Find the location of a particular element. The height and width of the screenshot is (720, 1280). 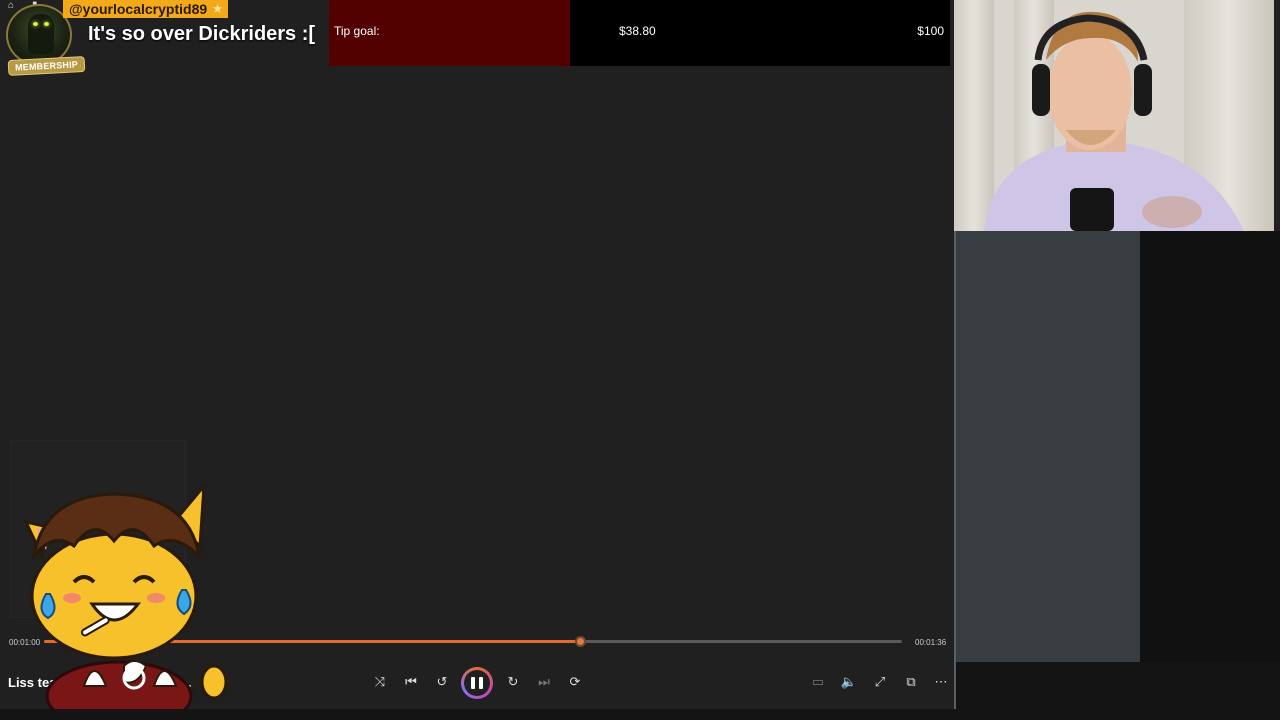

tip-goal-bar: Tip goal: $38.80 $100 is located at coordinates (639, 33).